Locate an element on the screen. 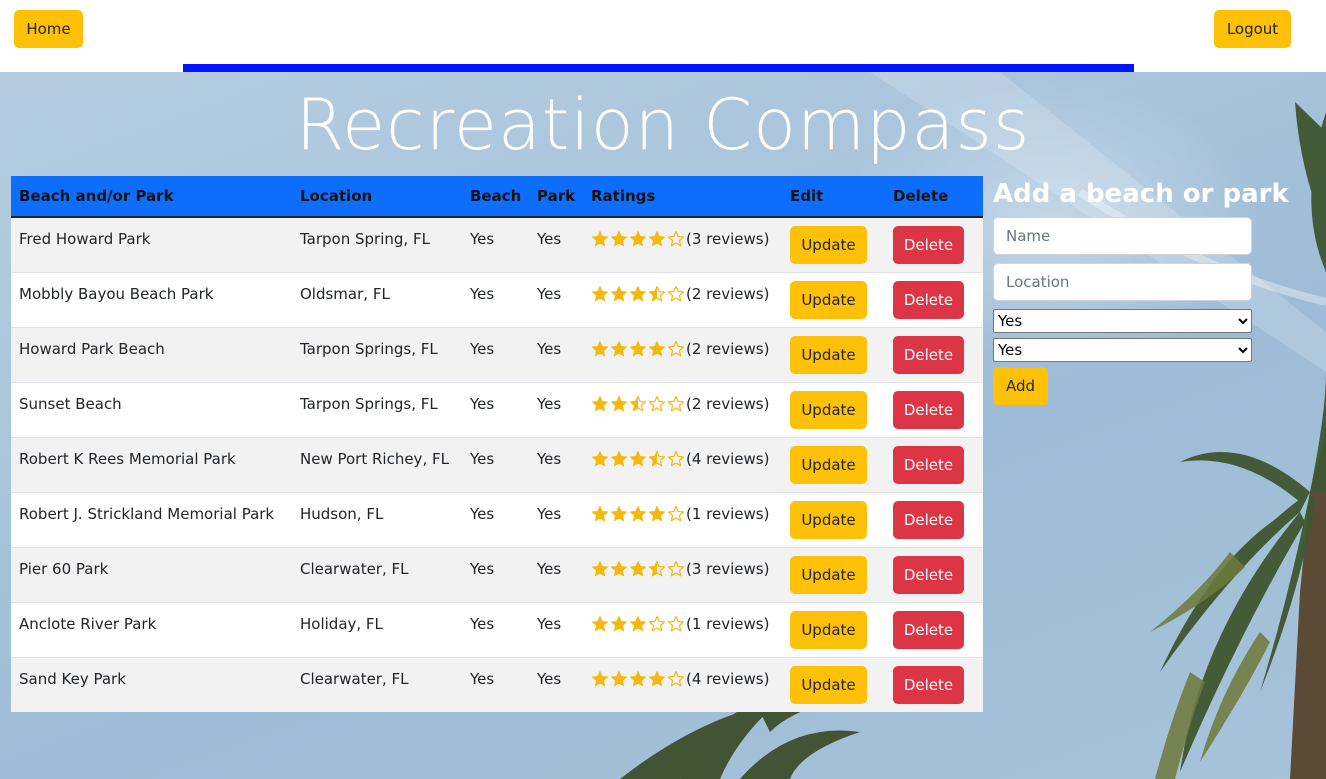  star-rating: (2 reviews) is located at coordinates (680, 404).